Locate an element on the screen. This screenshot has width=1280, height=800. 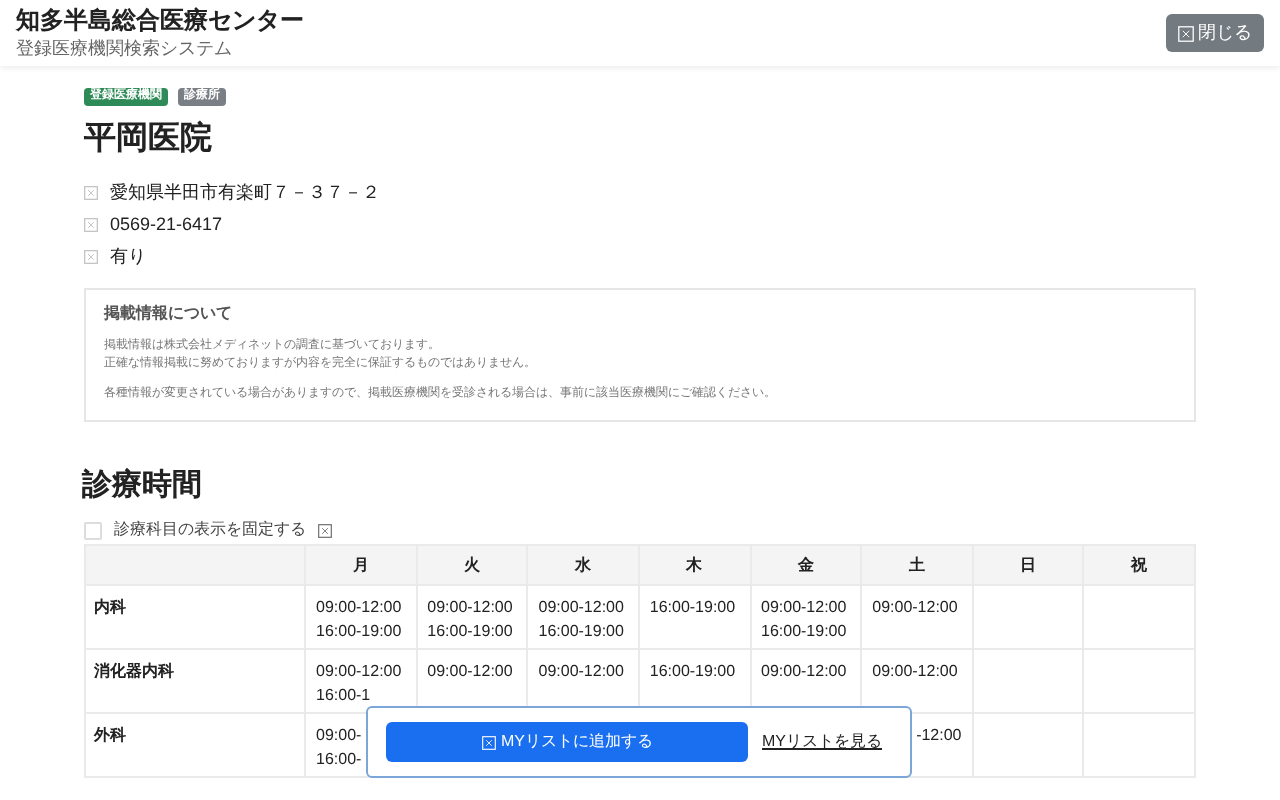
weekday-header: 月 is located at coordinates (361, 565).